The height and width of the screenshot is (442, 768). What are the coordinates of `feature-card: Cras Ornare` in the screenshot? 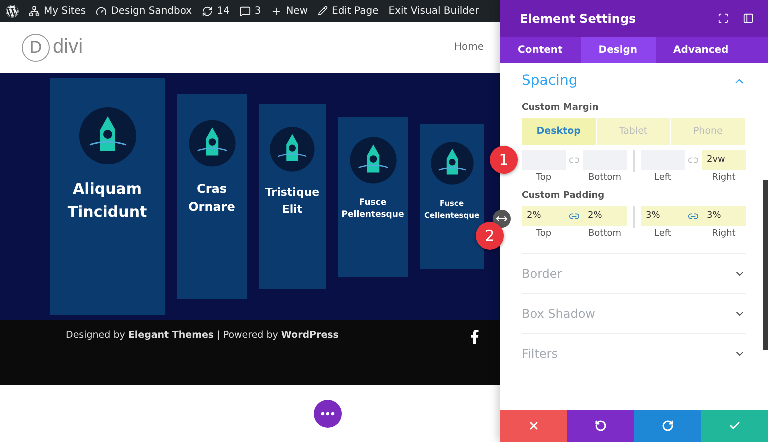 It's located at (212, 196).